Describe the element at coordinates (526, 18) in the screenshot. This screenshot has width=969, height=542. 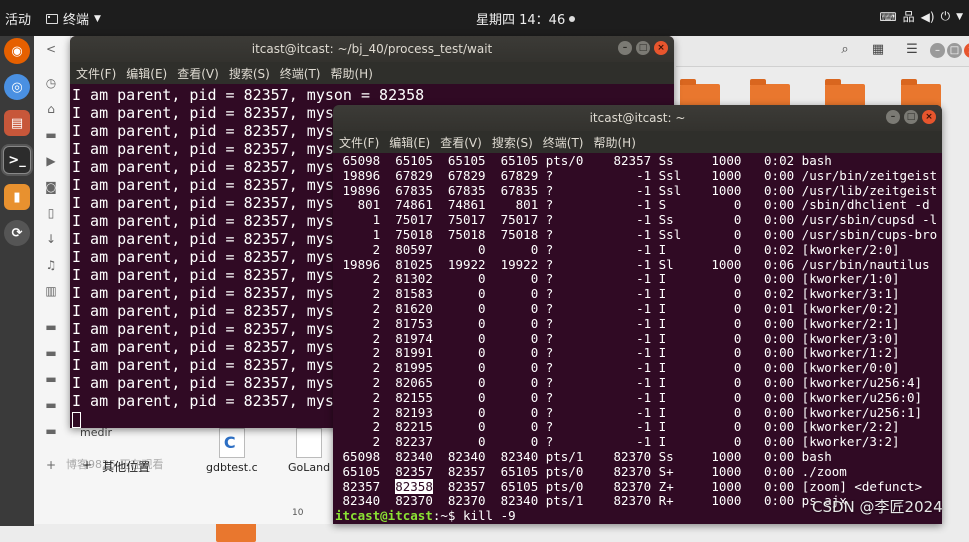
I see `clock: 星期四 14：46` at that location.